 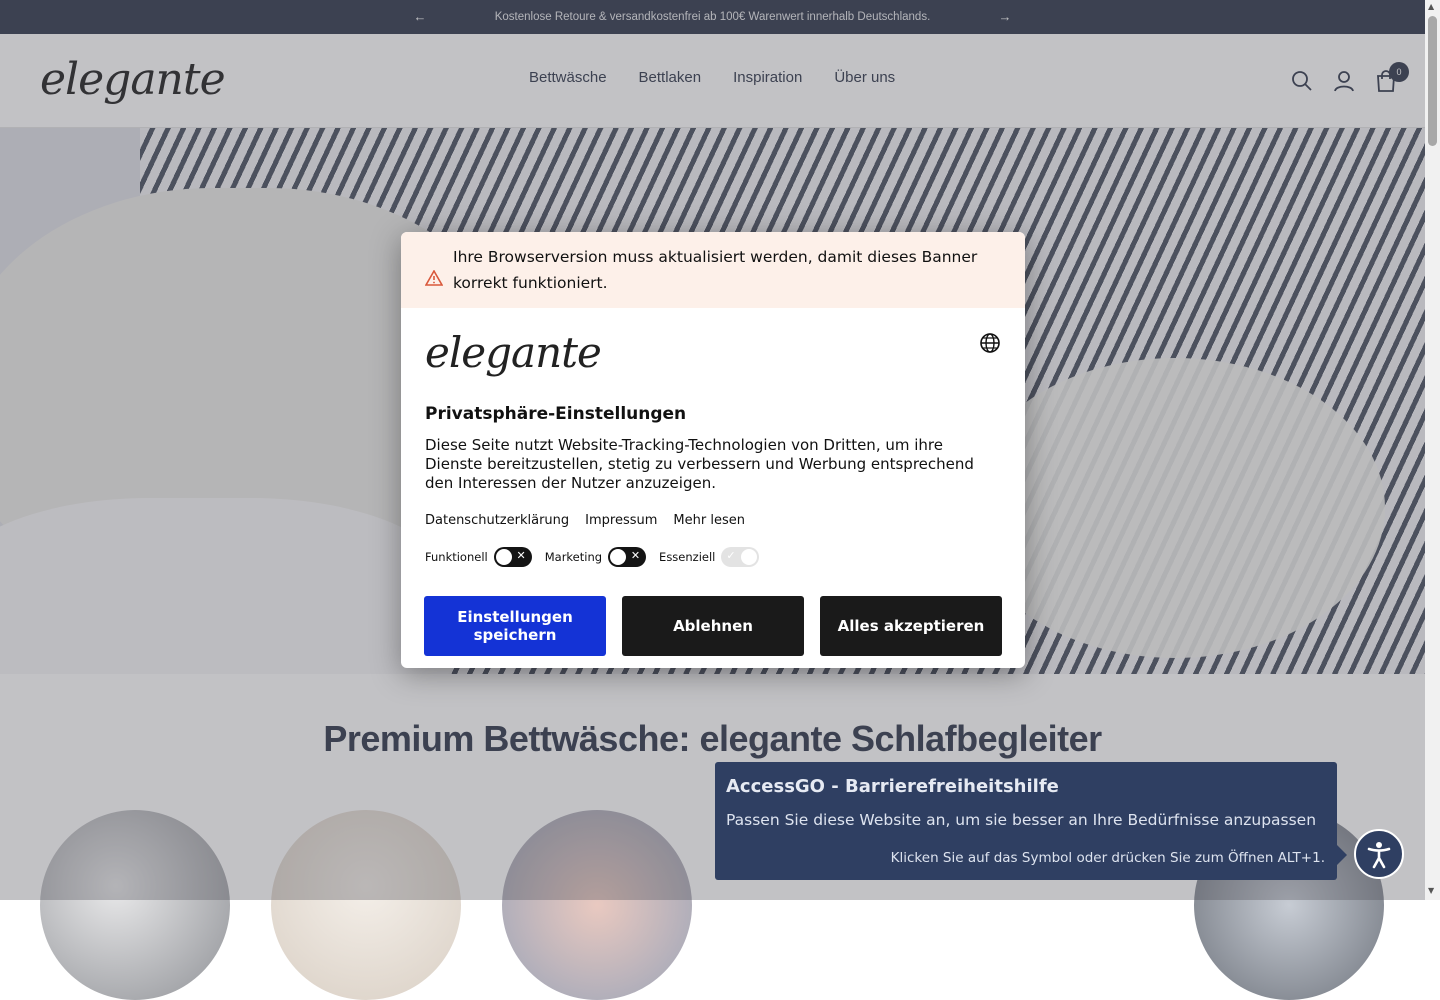 What do you see at coordinates (1432, 450) in the screenshot?
I see `page-scrollbar: ▲ ▼` at bounding box center [1432, 450].